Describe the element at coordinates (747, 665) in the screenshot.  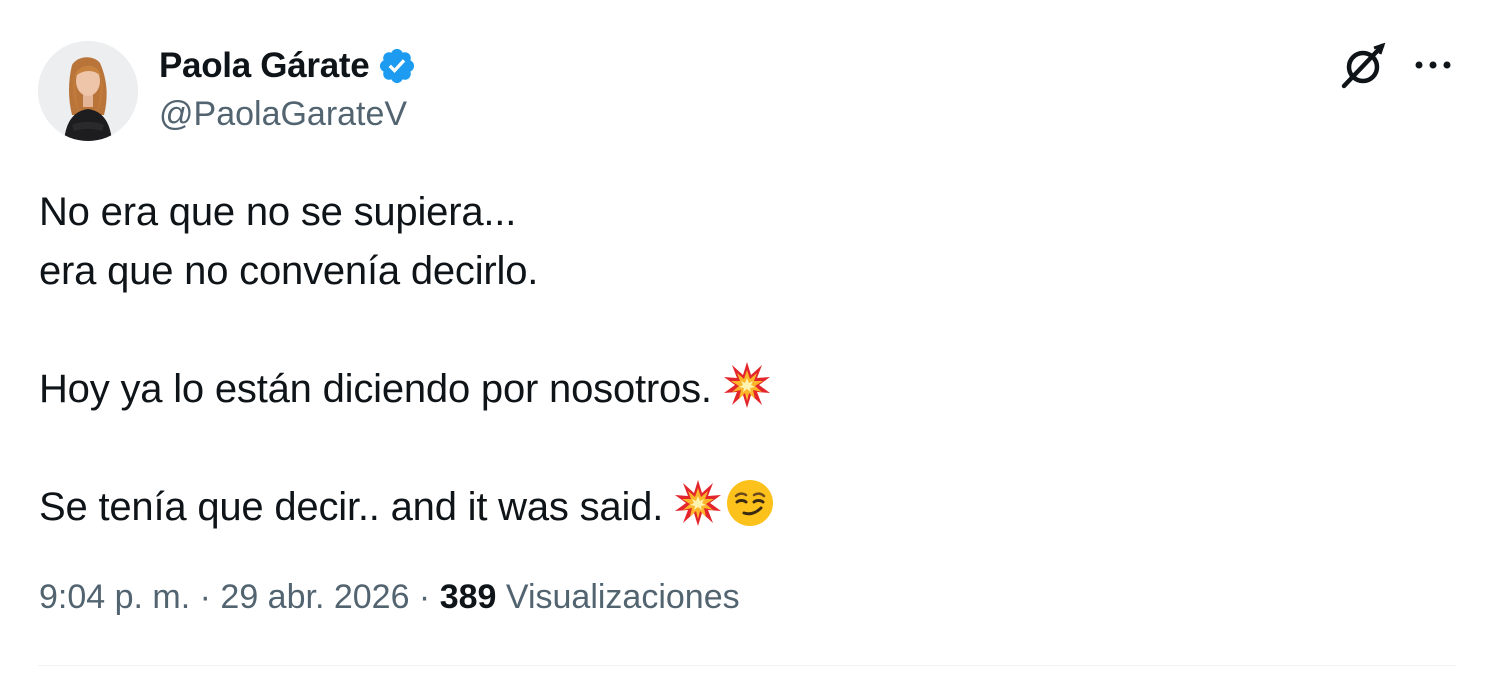
I see `divider` at that location.